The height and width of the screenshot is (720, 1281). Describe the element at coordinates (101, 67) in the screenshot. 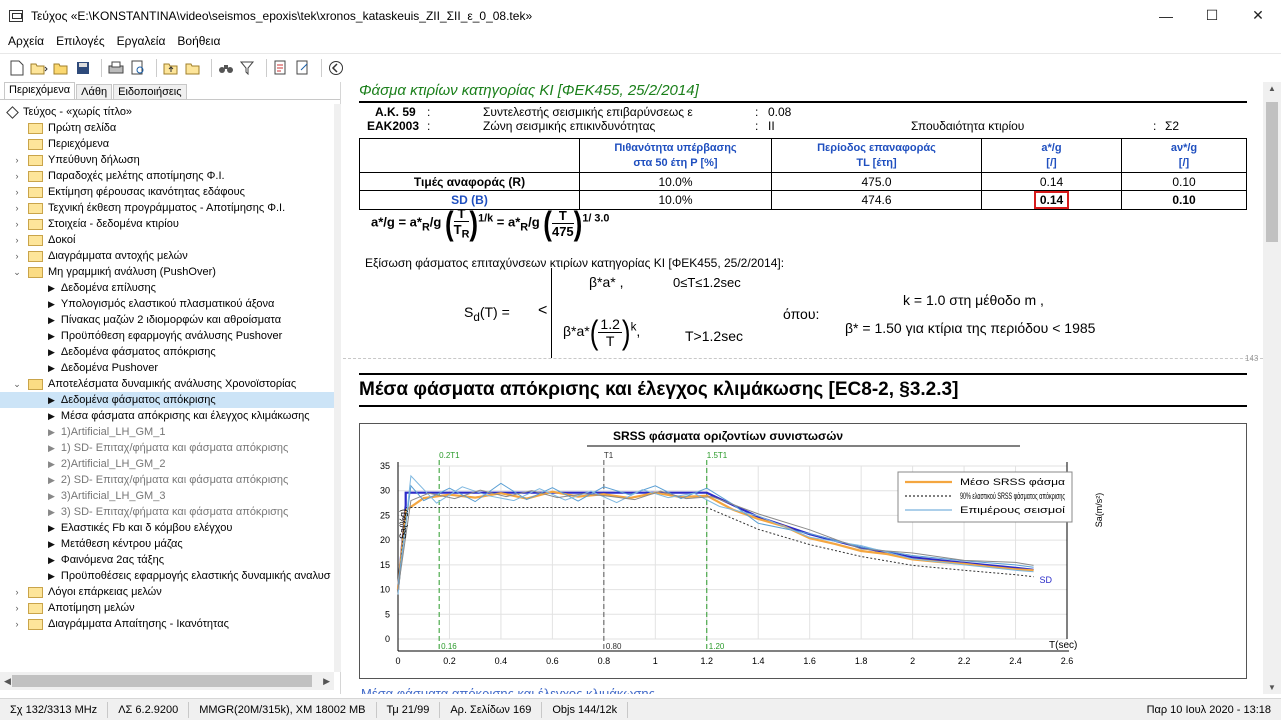

I see `toolbar-separator` at that location.